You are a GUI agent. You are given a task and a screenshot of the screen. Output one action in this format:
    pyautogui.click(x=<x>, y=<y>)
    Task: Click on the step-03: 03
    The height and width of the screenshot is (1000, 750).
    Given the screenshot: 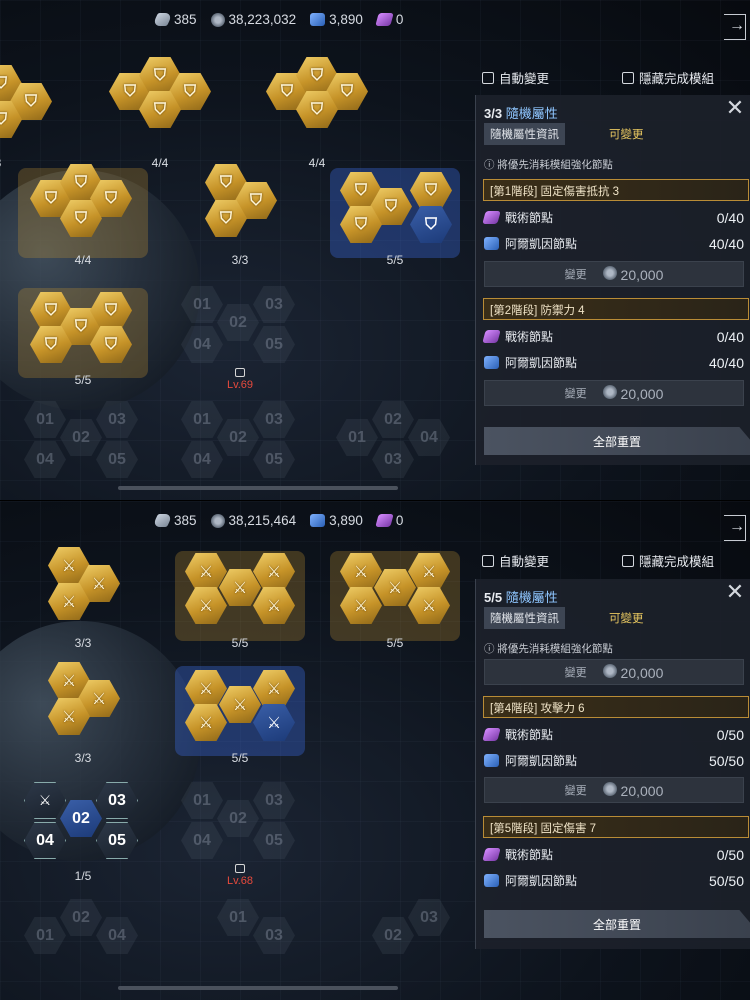 What is the action you would take?
    pyautogui.click(x=117, y=800)
    